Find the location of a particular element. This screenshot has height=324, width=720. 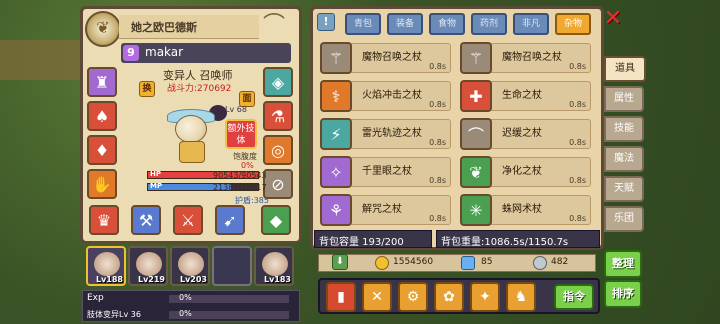

weapon-slots: ♛ ⚒ ⚔ ➹ ◆ is located at coordinates (194, 221).